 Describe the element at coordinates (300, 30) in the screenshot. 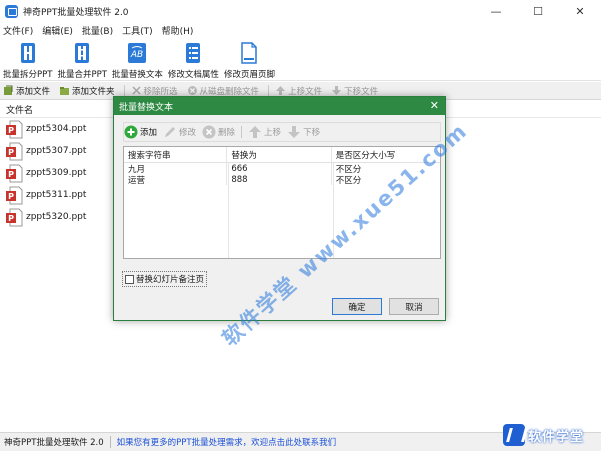

I see `menu-bar: 文件(F) 编辑(E) 批量(B) 工具(T) 帮助(H)` at that location.